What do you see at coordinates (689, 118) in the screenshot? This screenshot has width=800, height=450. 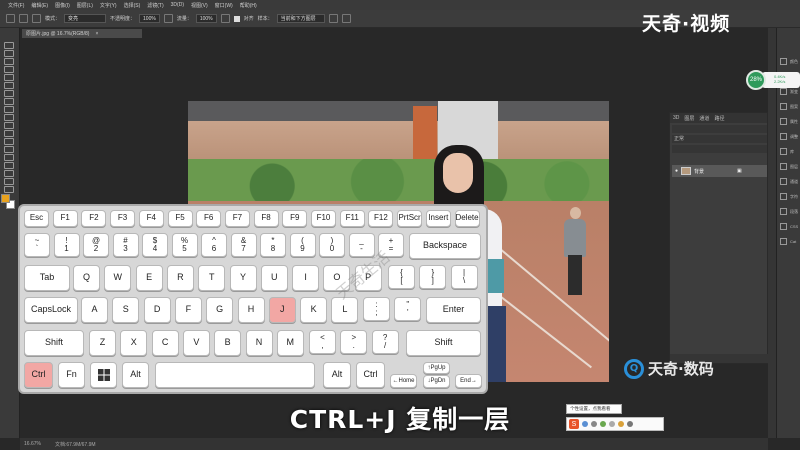 I see `layers-panel-tab: 图层` at bounding box center [689, 118].